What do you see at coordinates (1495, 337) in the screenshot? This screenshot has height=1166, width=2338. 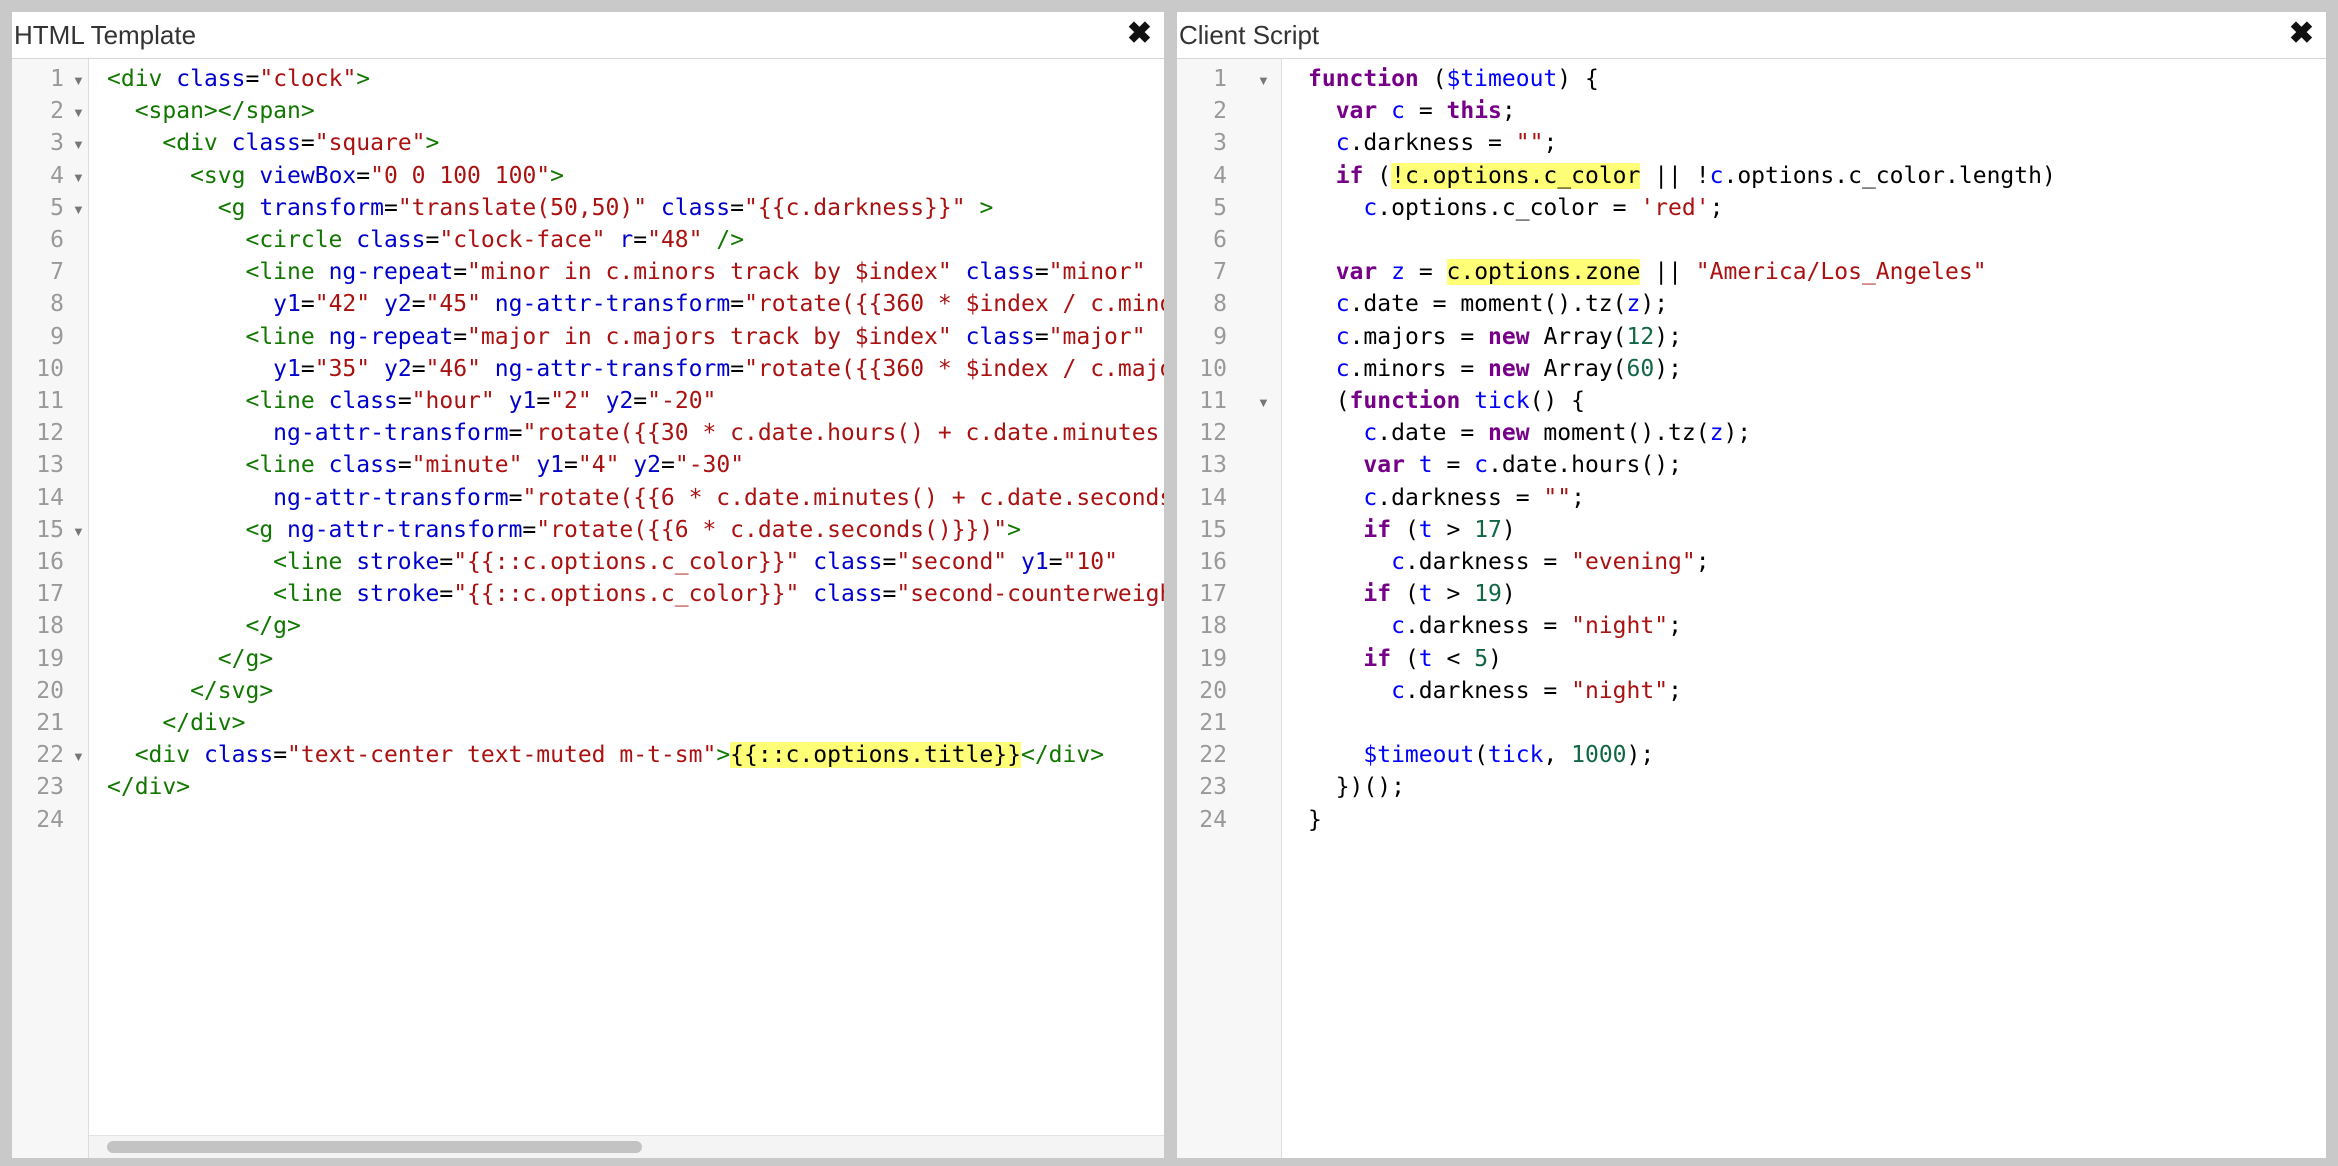 I see `code-line: c.majors = new Array(12);` at bounding box center [1495, 337].